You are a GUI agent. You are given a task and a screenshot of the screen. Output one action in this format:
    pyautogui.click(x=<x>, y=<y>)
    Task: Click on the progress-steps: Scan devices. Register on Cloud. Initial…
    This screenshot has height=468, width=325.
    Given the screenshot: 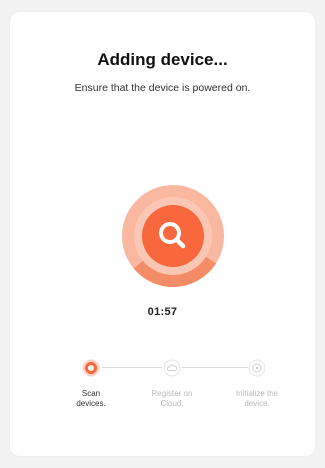 What is the action you would take?
    pyautogui.click(x=162, y=392)
    